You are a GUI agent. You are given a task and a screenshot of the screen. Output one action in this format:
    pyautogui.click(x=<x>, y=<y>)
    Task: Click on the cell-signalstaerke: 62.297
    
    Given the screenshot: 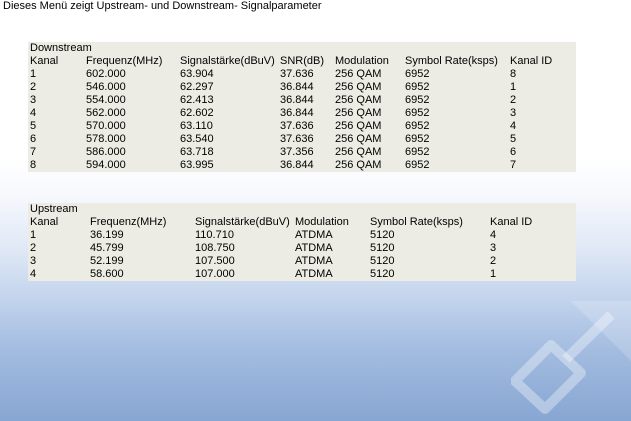 What is the action you would take?
    pyautogui.click(x=197, y=87)
    